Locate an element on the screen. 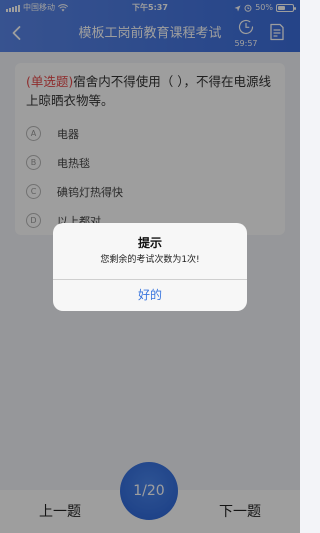  alert-message: 您剩余的考试次数为1次! is located at coordinates (150, 260).